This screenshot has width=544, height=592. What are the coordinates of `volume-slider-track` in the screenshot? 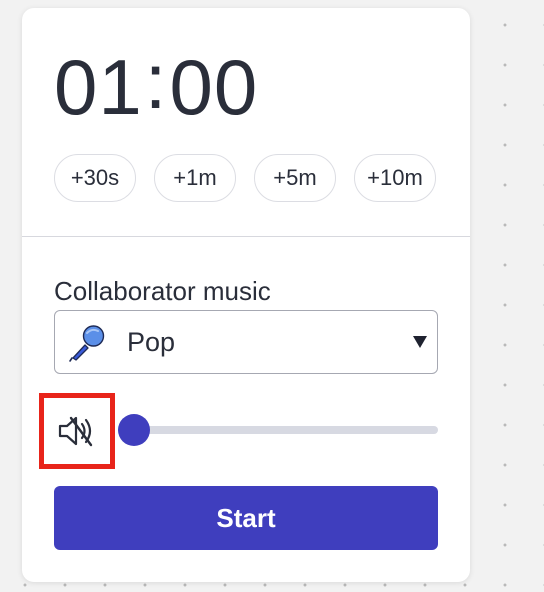 It's located at (278, 430).